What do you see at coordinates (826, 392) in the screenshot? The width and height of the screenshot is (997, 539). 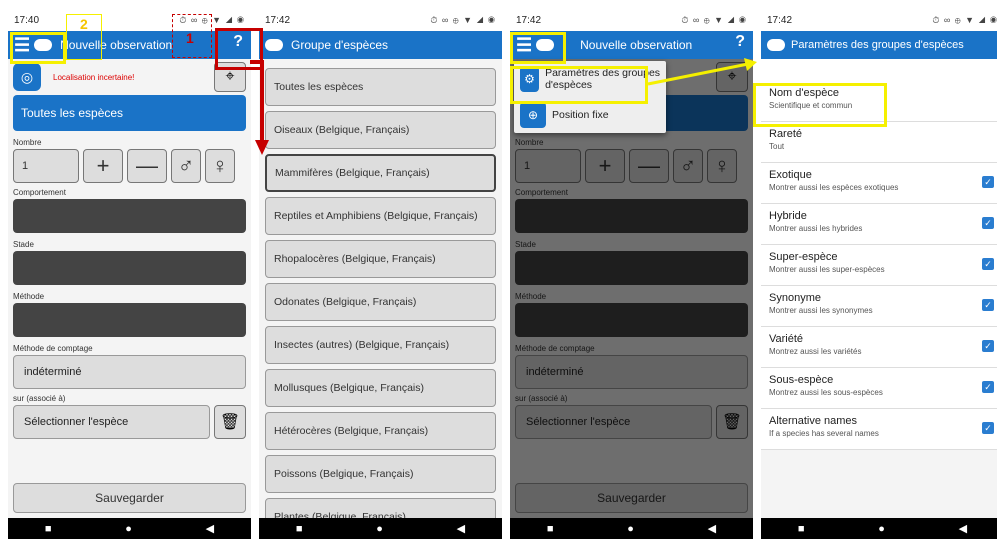 I see `settings-row-subtitle: Montrez aussi les sous-espèces` at bounding box center [826, 392].